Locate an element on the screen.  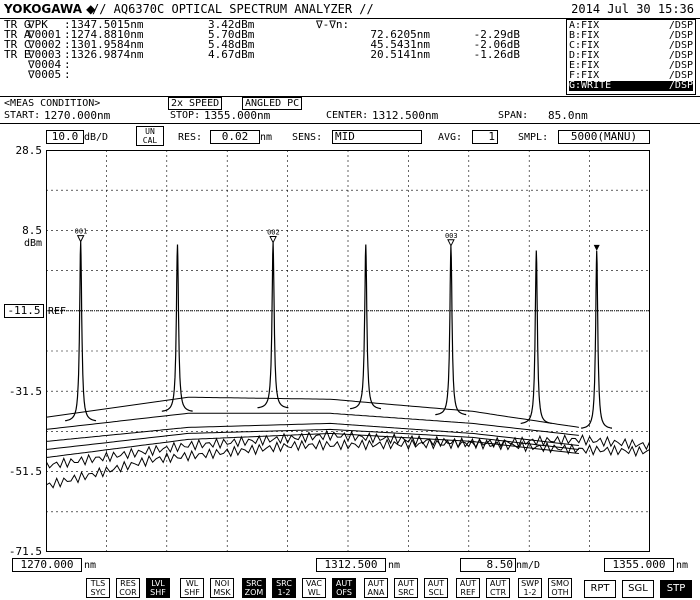
peak-search-marker is located at coordinates (596, 247).